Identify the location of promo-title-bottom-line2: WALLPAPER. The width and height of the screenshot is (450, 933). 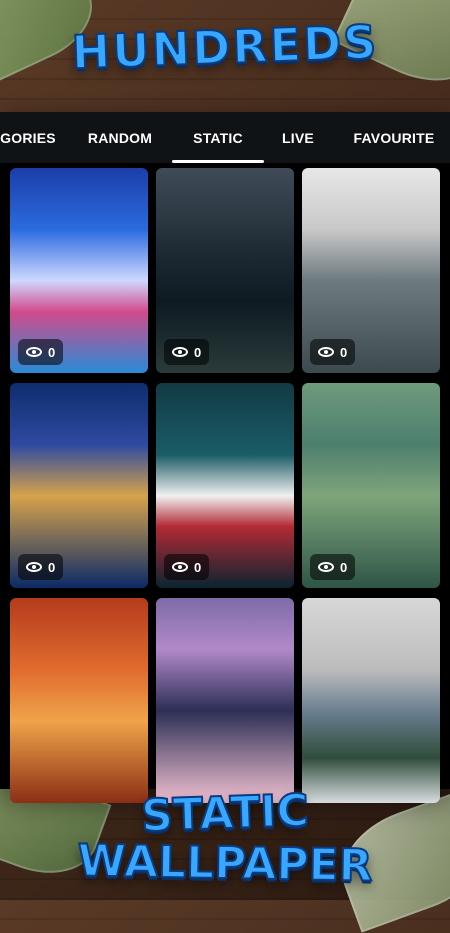
(225, 863).